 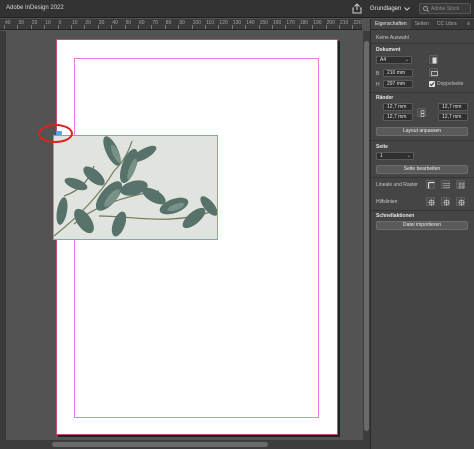 What do you see at coordinates (378, 85) in the screenshot?
I see `height-label: H` at bounding box center [378, 85].